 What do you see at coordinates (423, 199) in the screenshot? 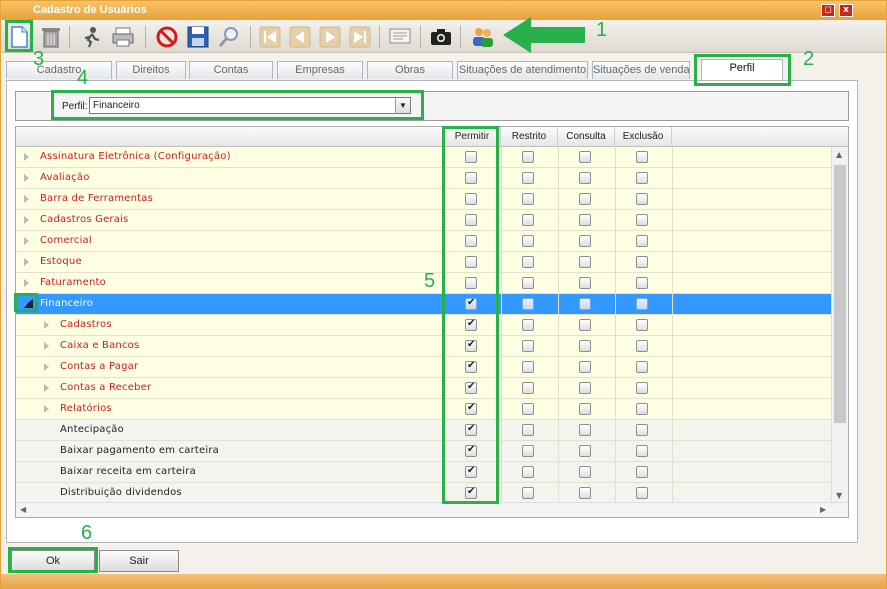
I see `table-row: Barra de Ferramentas` at bounding box center [423, 199].